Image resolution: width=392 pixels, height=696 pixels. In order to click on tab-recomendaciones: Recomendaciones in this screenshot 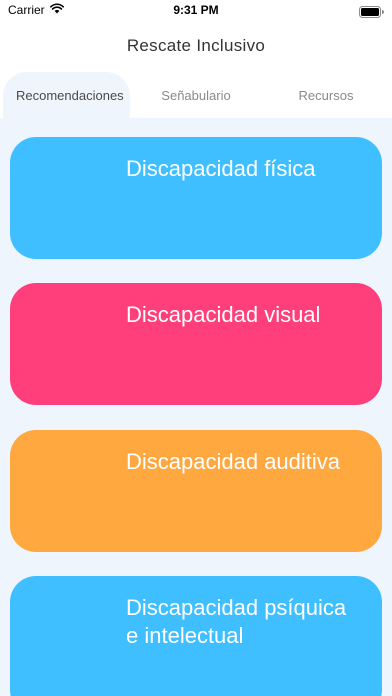, I will do `click(66, 95)`.